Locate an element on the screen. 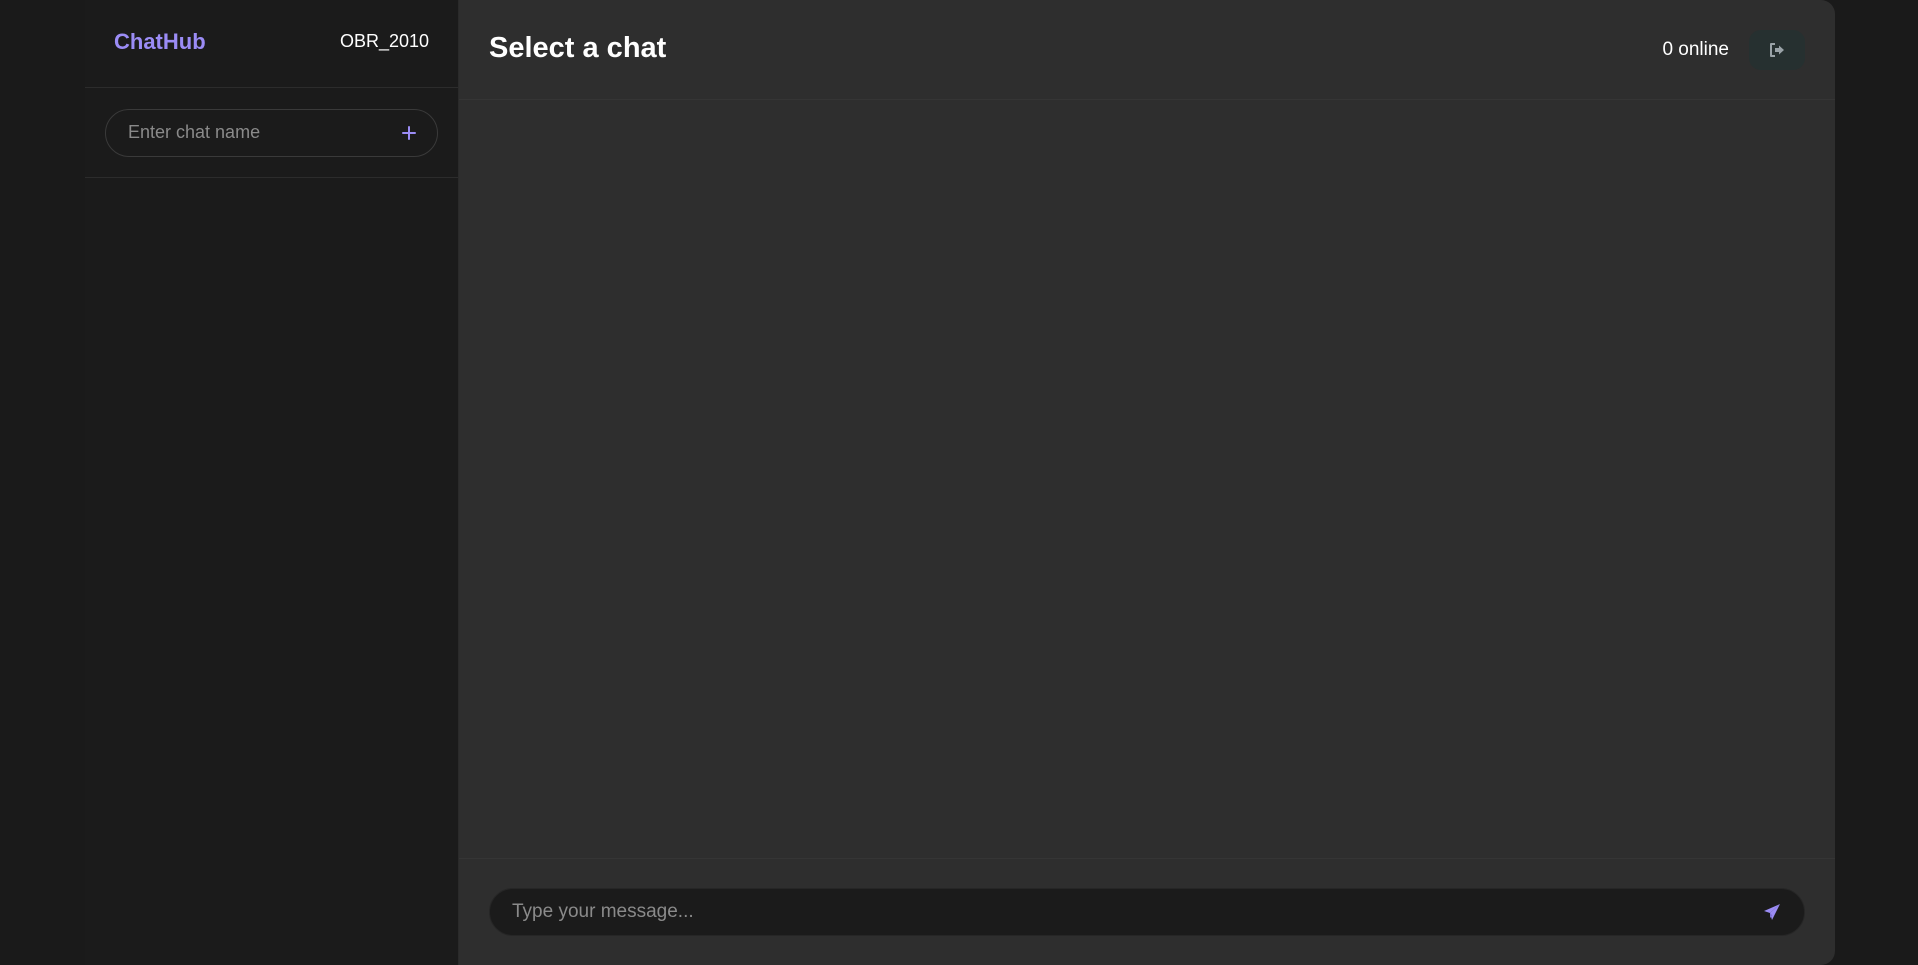 The image size is (1918, 965). logout-button is located at coordinates (1777, 49).